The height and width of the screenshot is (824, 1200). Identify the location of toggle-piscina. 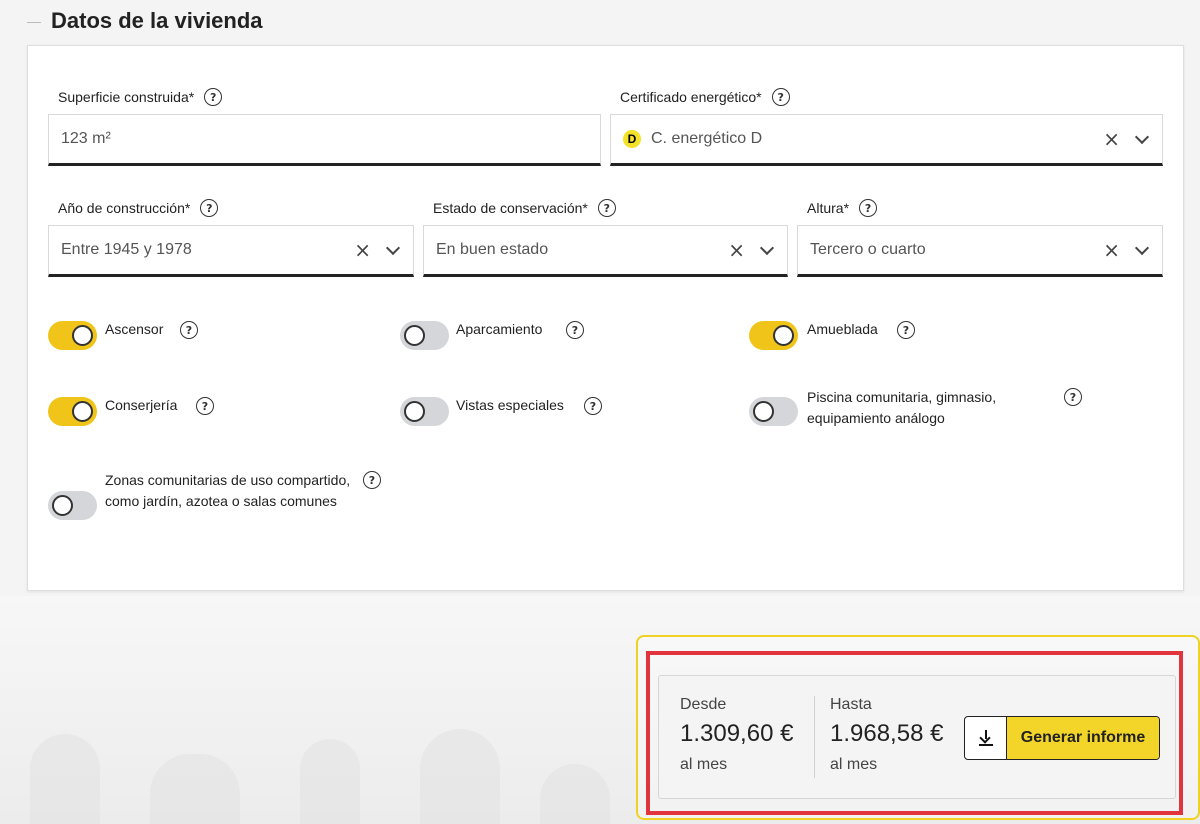
(773, 411).